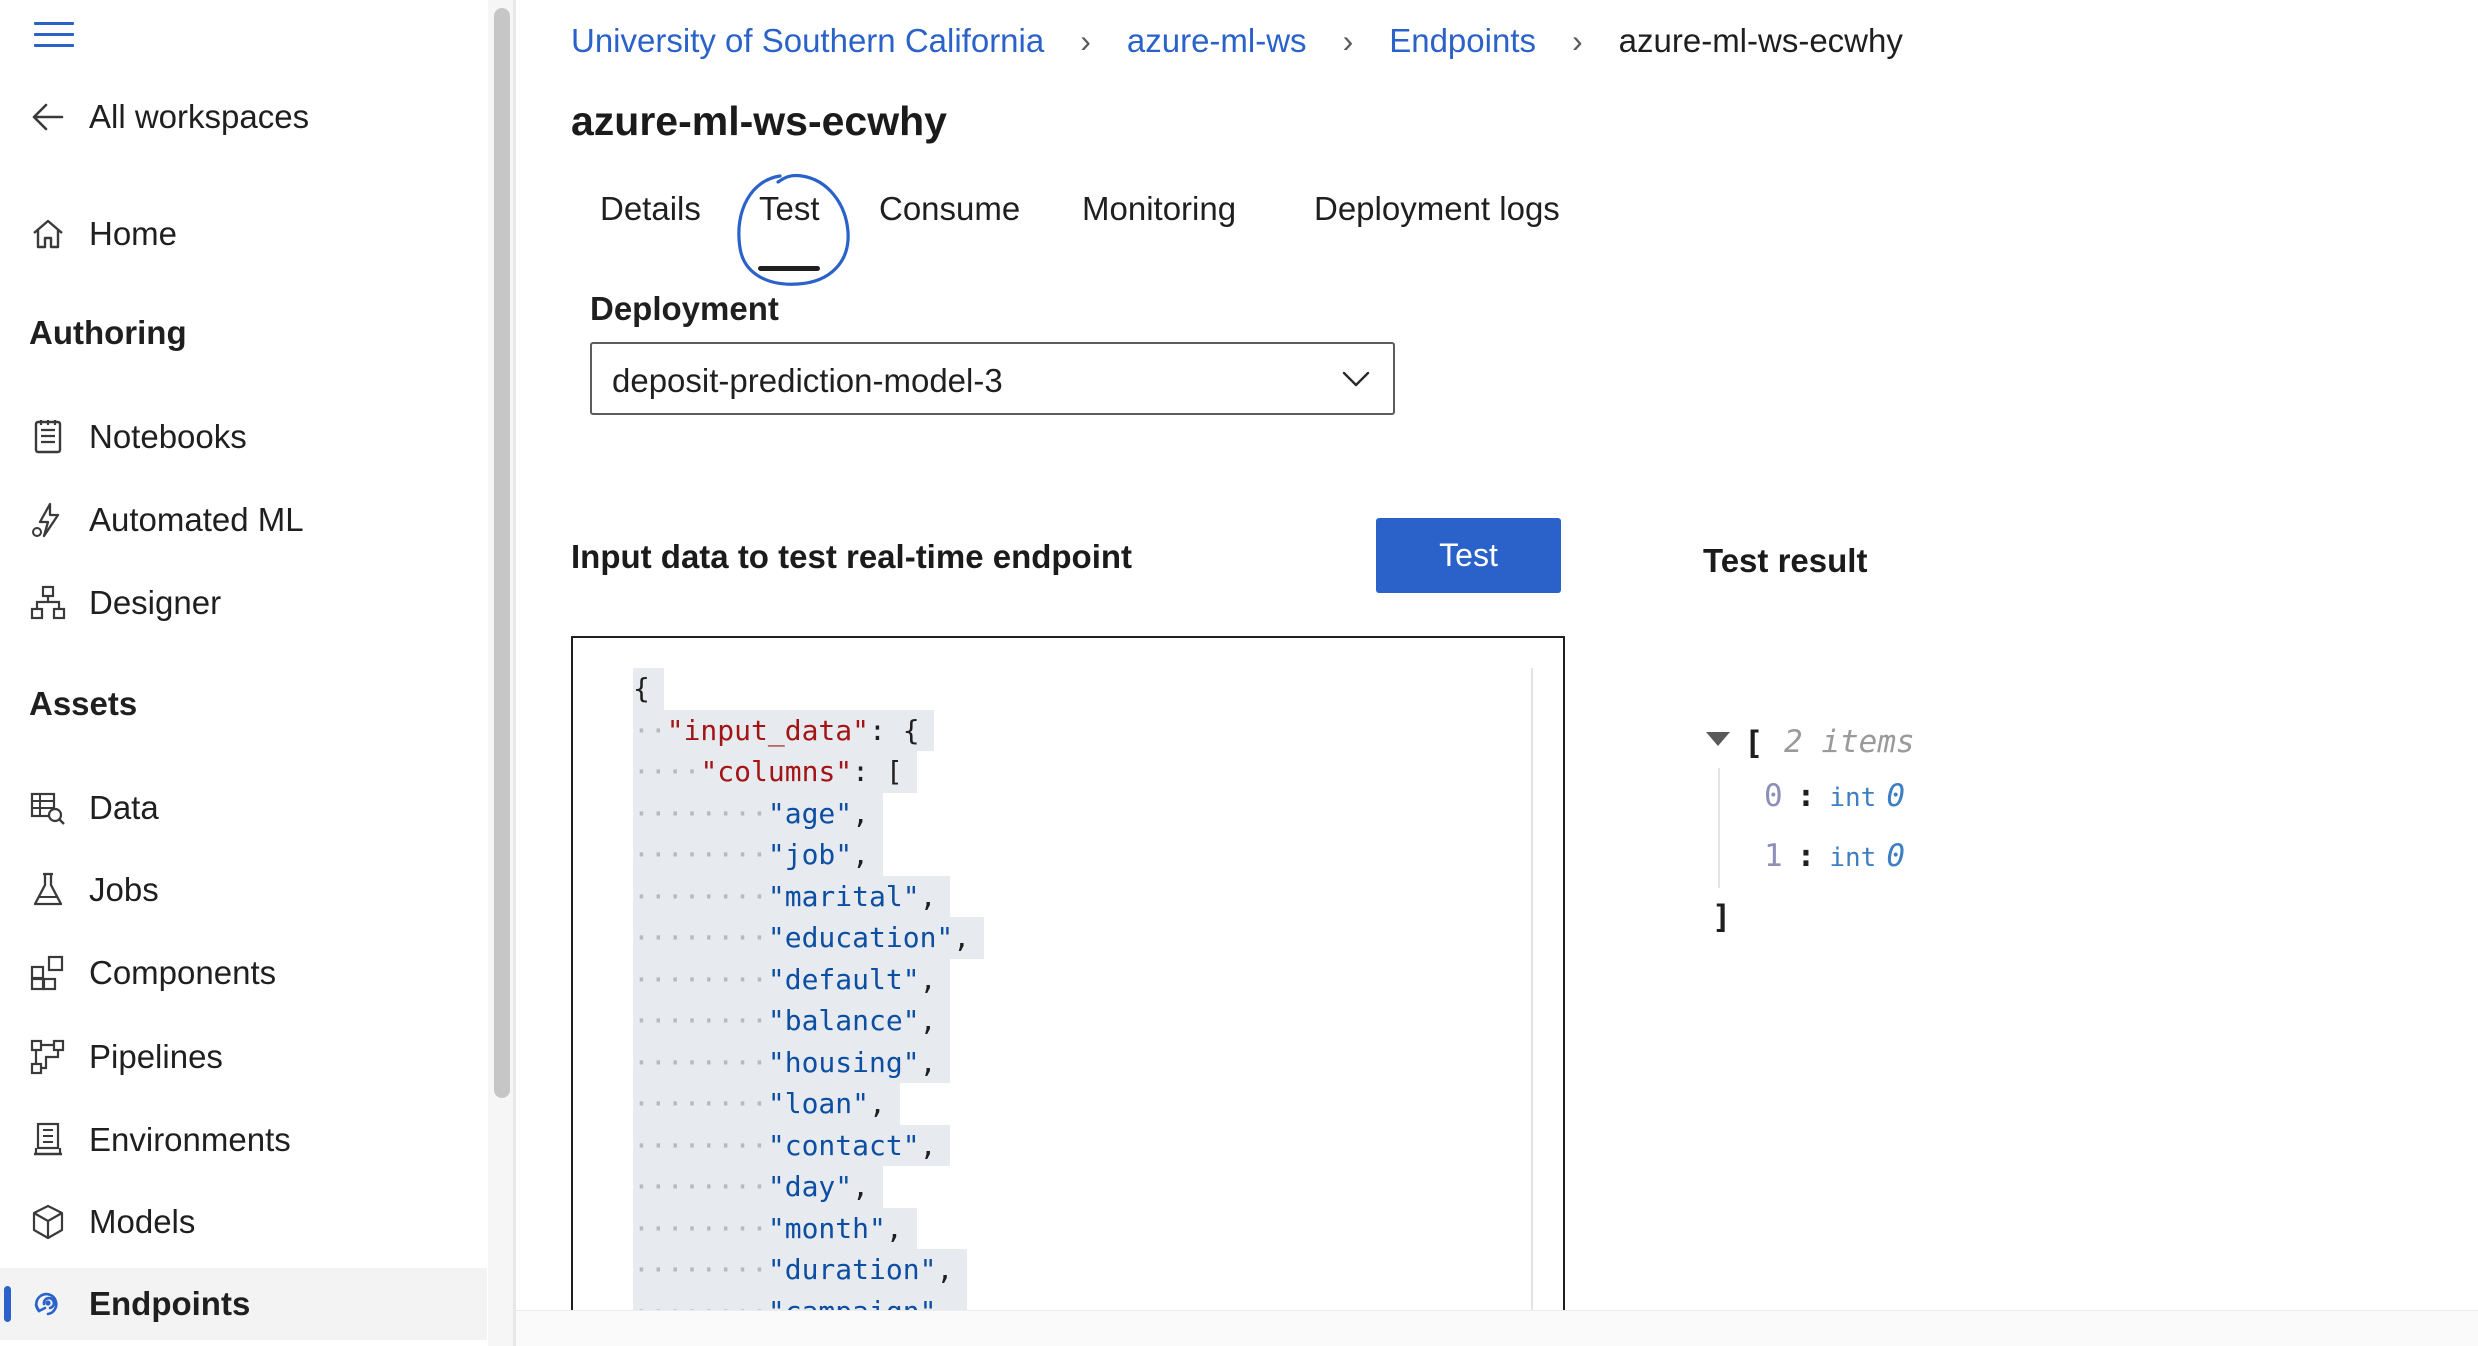 The height and width of the screenshot is (1346, 2478). What do you see at coordinates (801, 896) in the screenshot?
I see `code-line: ········"marital",` at bounding box center [801, 896].